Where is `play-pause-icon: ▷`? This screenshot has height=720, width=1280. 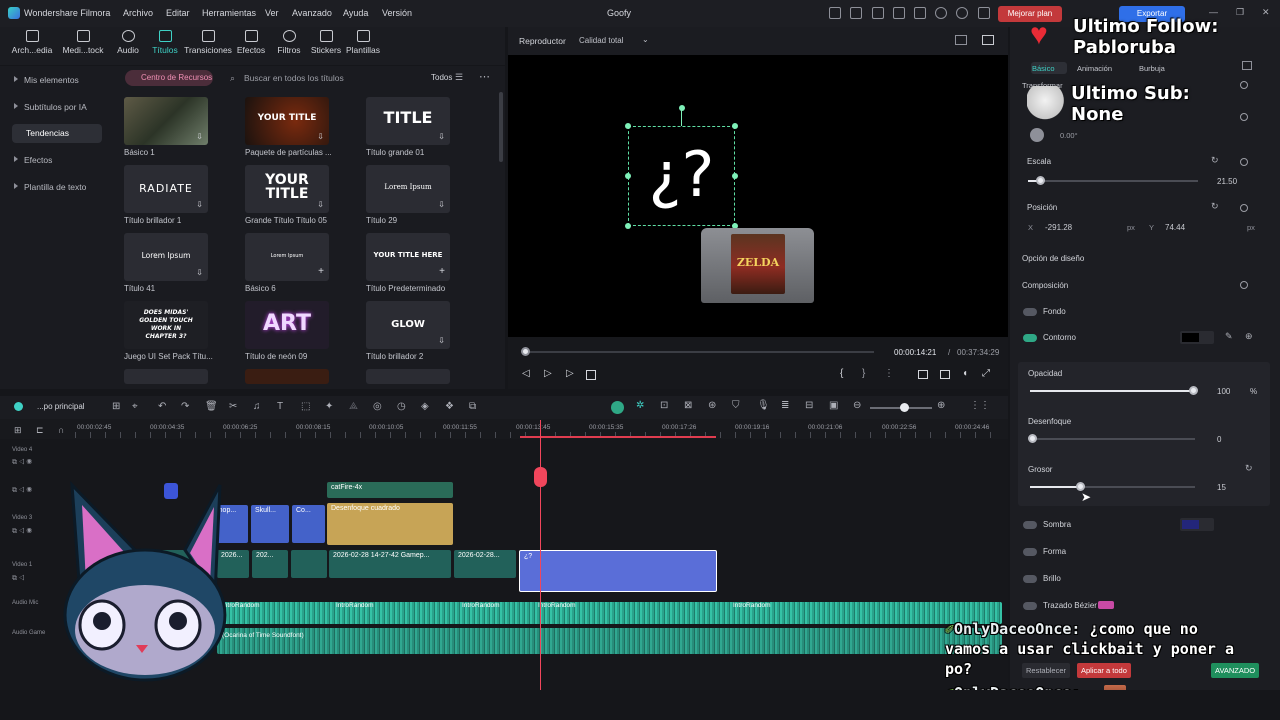
play-pause-icon: ▷ is located at coordinates (548, 373).